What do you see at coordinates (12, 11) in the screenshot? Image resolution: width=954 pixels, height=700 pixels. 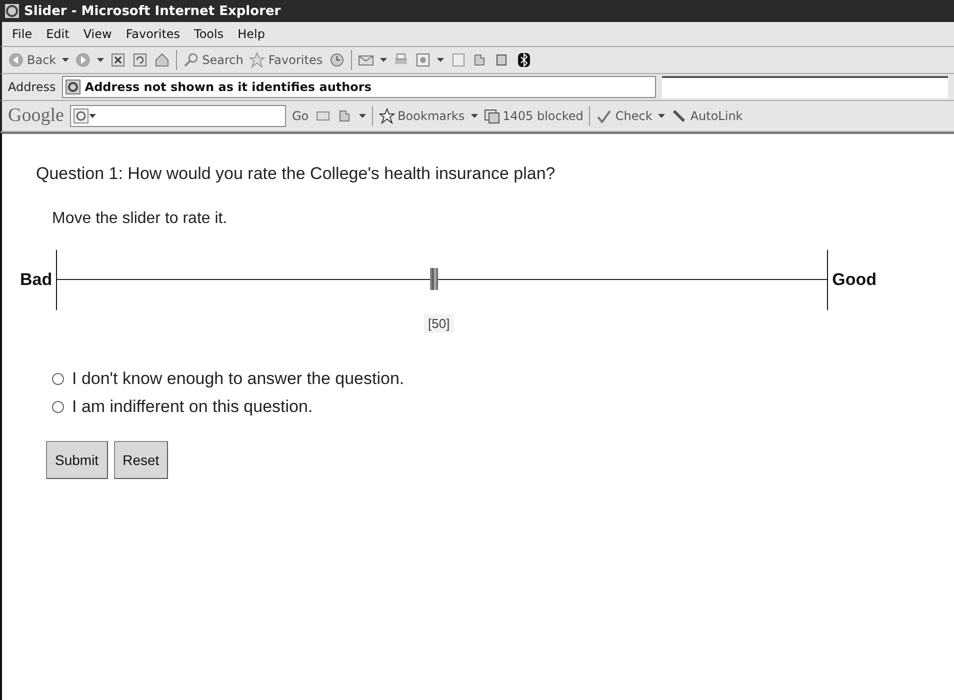 I see `browser-icon` at bounding box center [12, 11].